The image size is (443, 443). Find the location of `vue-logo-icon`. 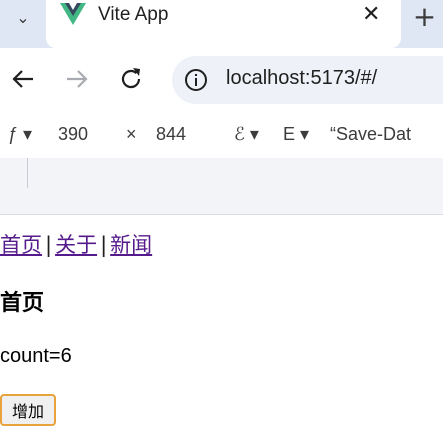

vue-logo-icon is located at coordinates (73, 14).